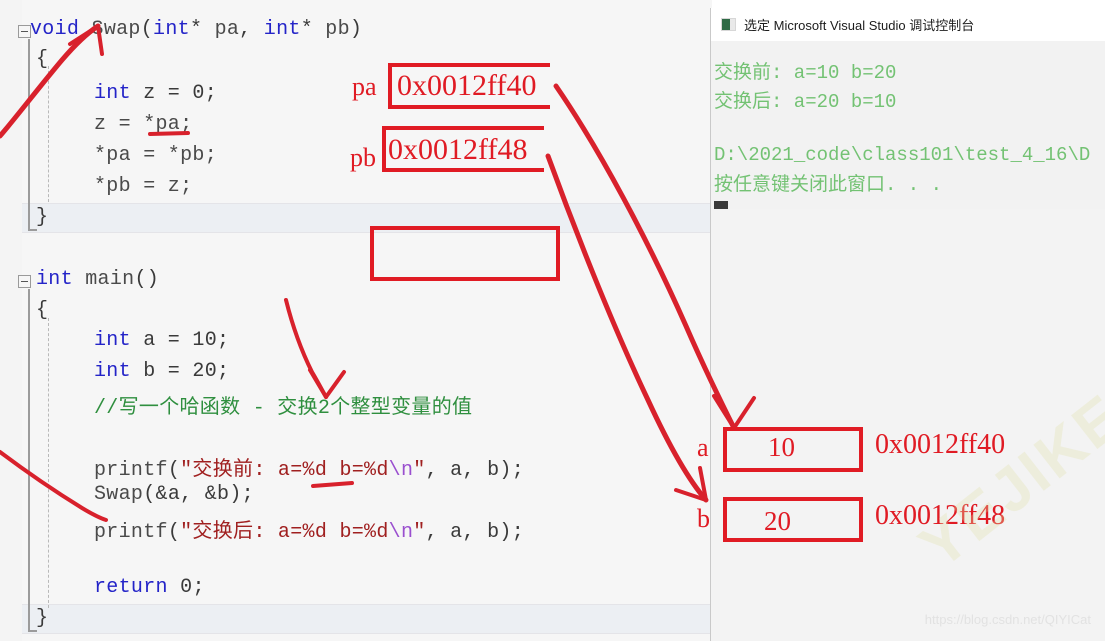 This screenshot has width=1105, height=641. I want to click on console-output-line: D:\2021_code\class101\test_4_16\D, so click(902, 155).